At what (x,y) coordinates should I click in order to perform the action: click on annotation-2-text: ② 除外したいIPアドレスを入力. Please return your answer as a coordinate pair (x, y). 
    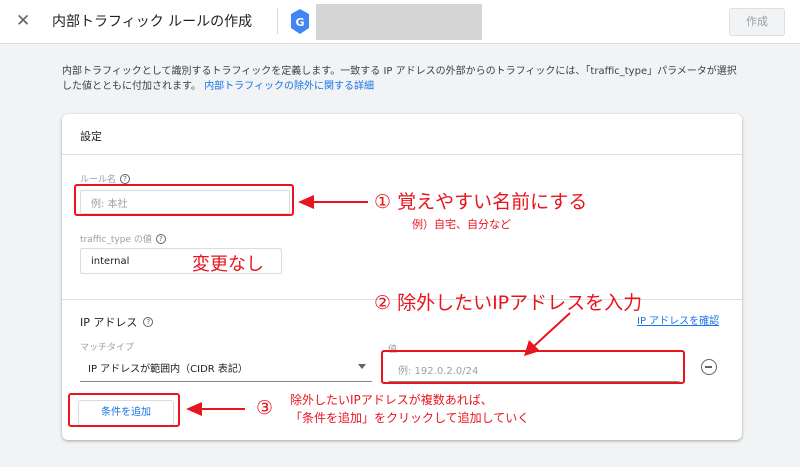
    Looking at the image, I should click on (508, 303).